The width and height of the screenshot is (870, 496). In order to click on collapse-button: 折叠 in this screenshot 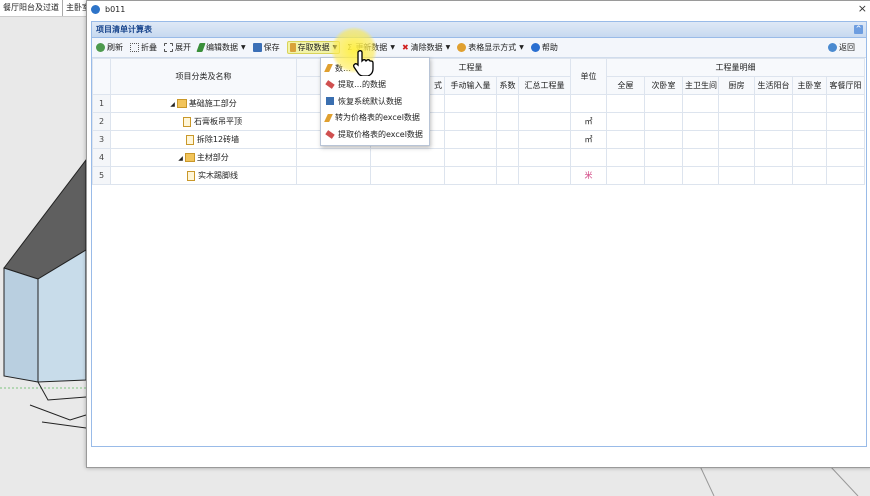, I will do `click(143, 47)`.